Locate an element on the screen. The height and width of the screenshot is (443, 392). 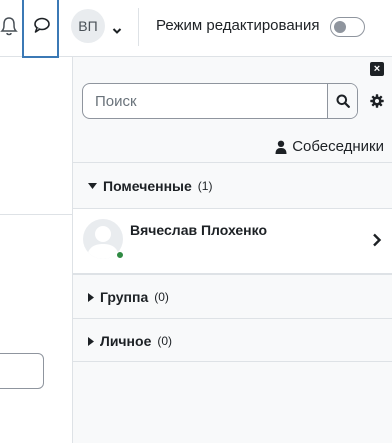
section-group: Группа (0) is located at coordinates (232, 296).